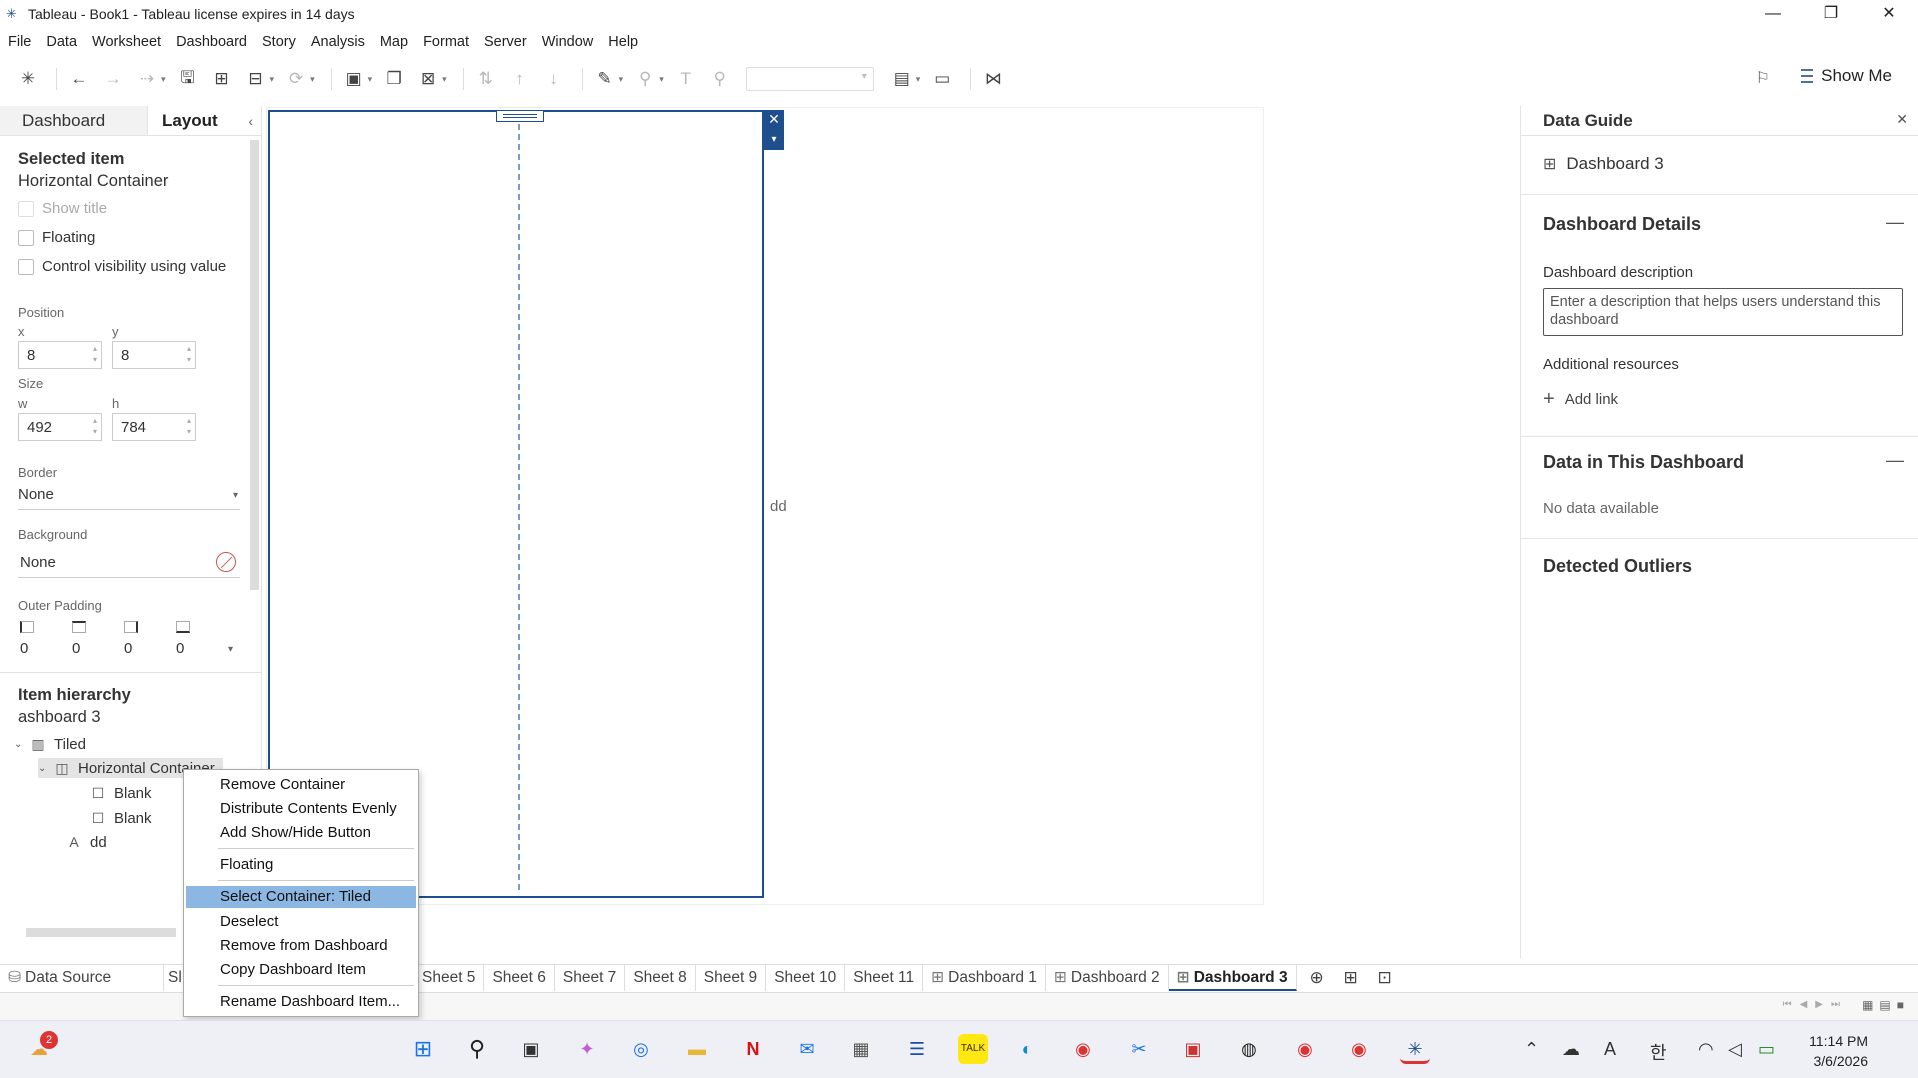 This screenshot has height=1078, width=1918. What do you see at coordinates (272, 79) in the screenshot?
I see `pause-caret-icon: ▾` at bounding box center [272, 79].